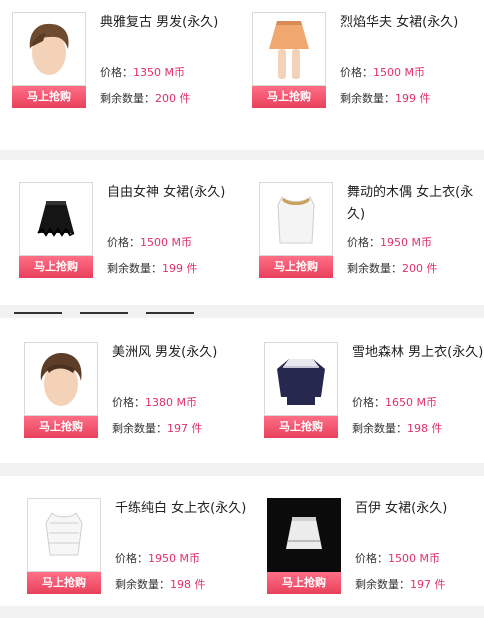 The width and height of the screenshot is (484, 618). I want to click on sweater-icon, so click(301, 382).